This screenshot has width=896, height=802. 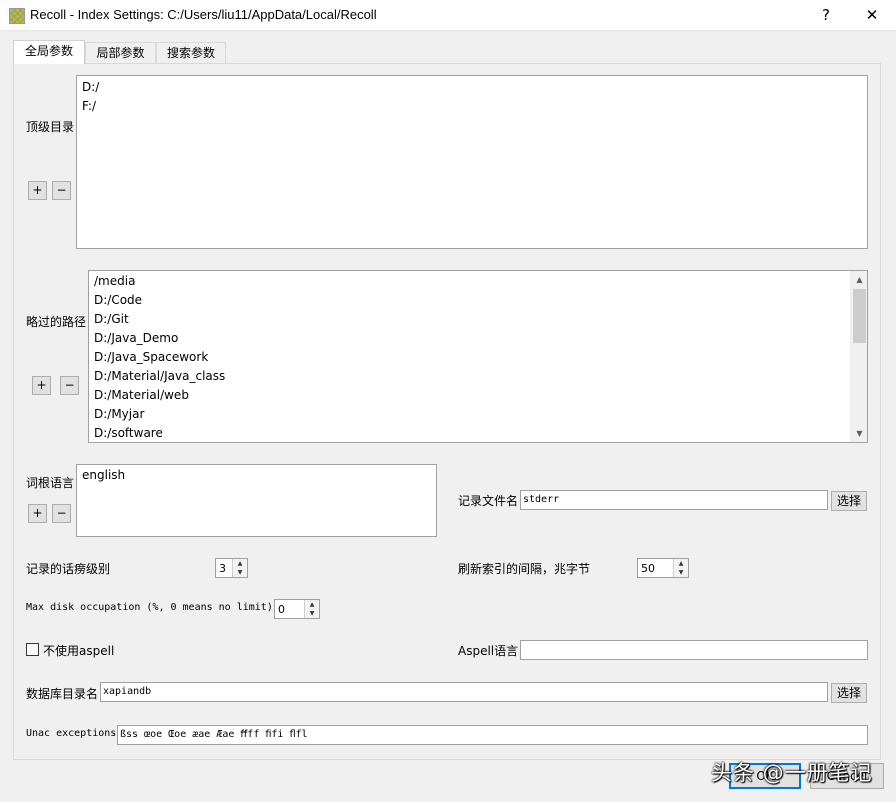 I want to click on aspell-language-input, so click(x=694, y=650).